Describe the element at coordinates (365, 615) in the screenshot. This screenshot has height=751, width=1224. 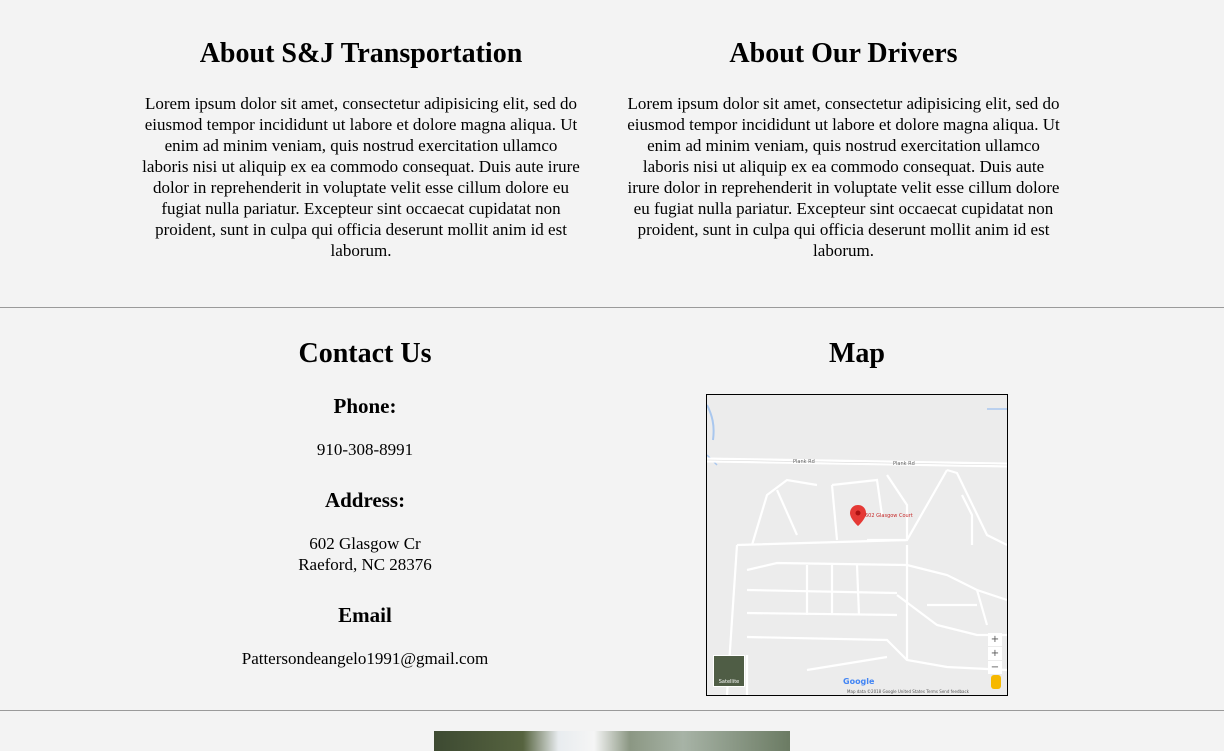
I see `email-label: Email` at that location.